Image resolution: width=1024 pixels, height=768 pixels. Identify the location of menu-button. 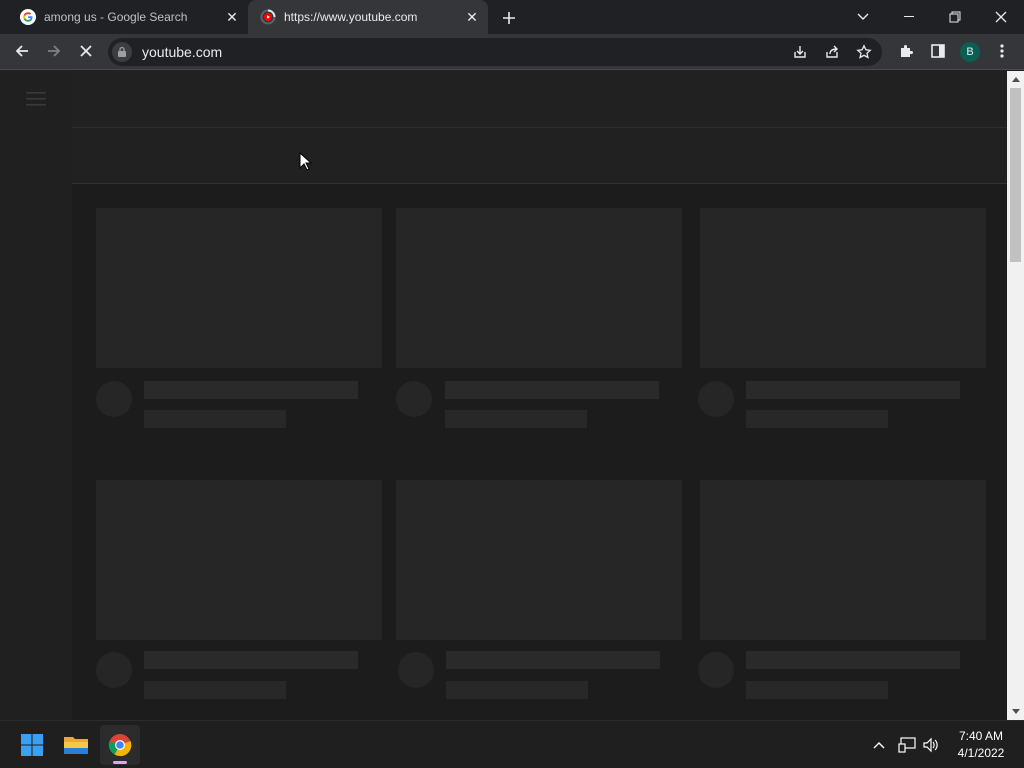
(1002, 51).